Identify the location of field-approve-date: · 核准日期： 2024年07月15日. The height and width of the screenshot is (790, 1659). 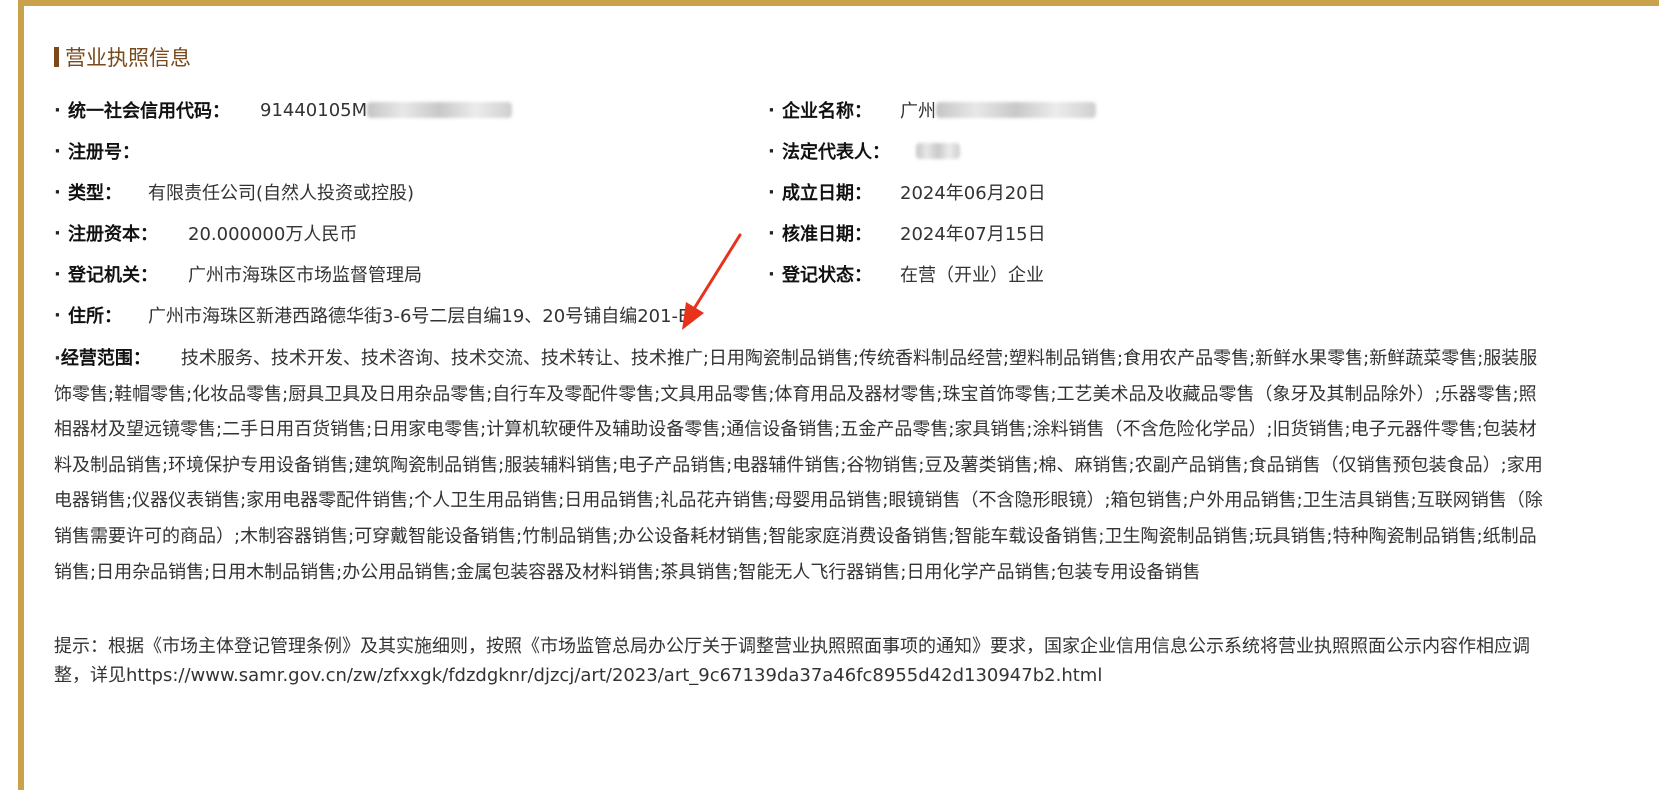
(907, 233).